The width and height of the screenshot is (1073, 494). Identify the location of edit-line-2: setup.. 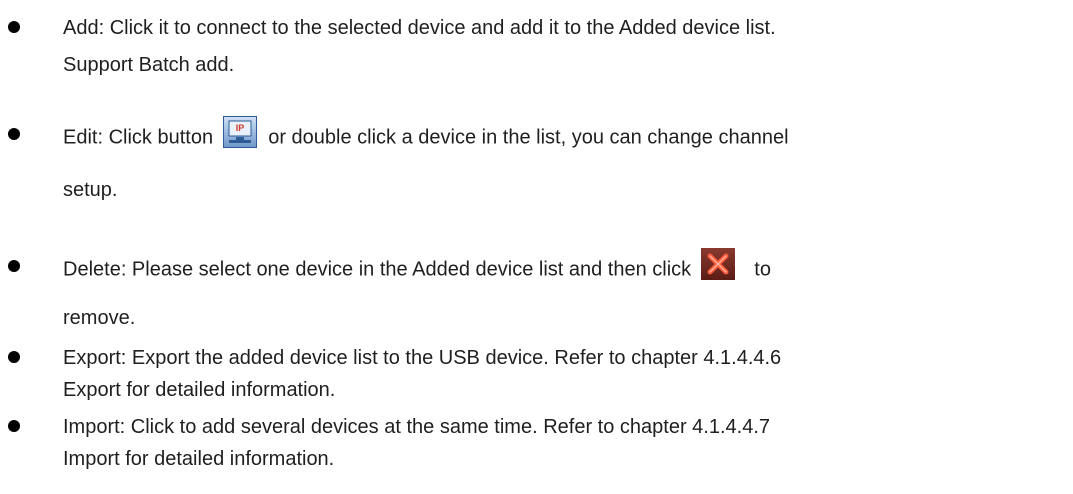
(90, 190).